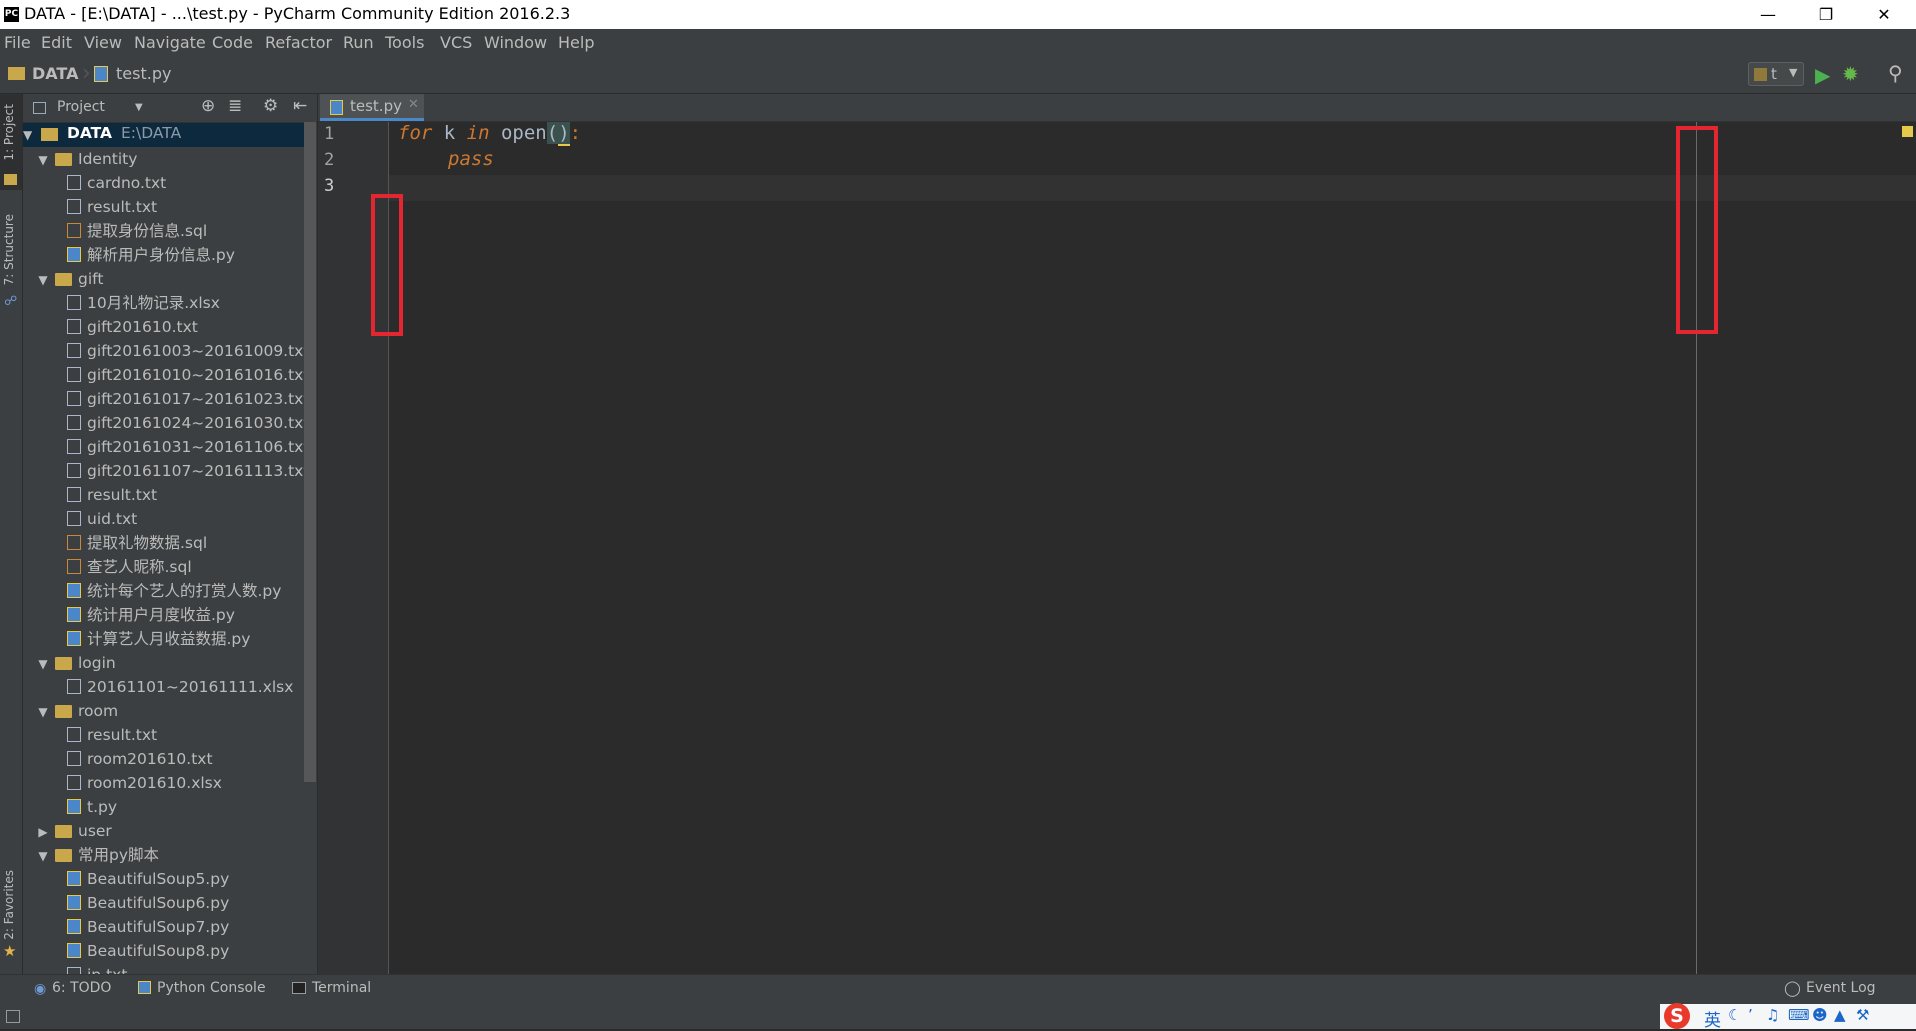 This screenshot has width=1916, height=1031. What do you see at coordinates (13, 1016) in the screenshot?
I see `tool-windows-toggle-icon` at bounding box center [13, 1016].